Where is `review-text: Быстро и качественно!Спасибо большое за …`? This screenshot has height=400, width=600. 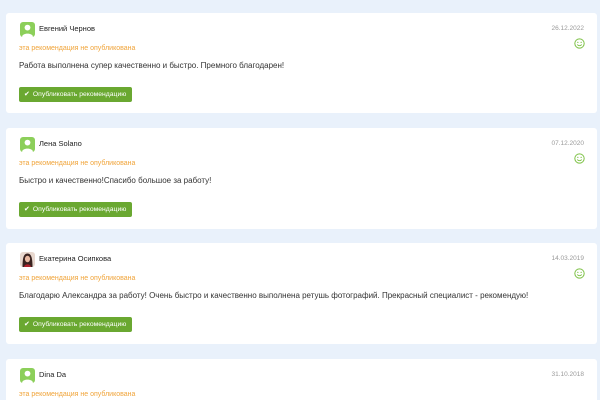 review-text: Быстро и качественно!Спасибо большое за … is located at coordinates (115, 180).